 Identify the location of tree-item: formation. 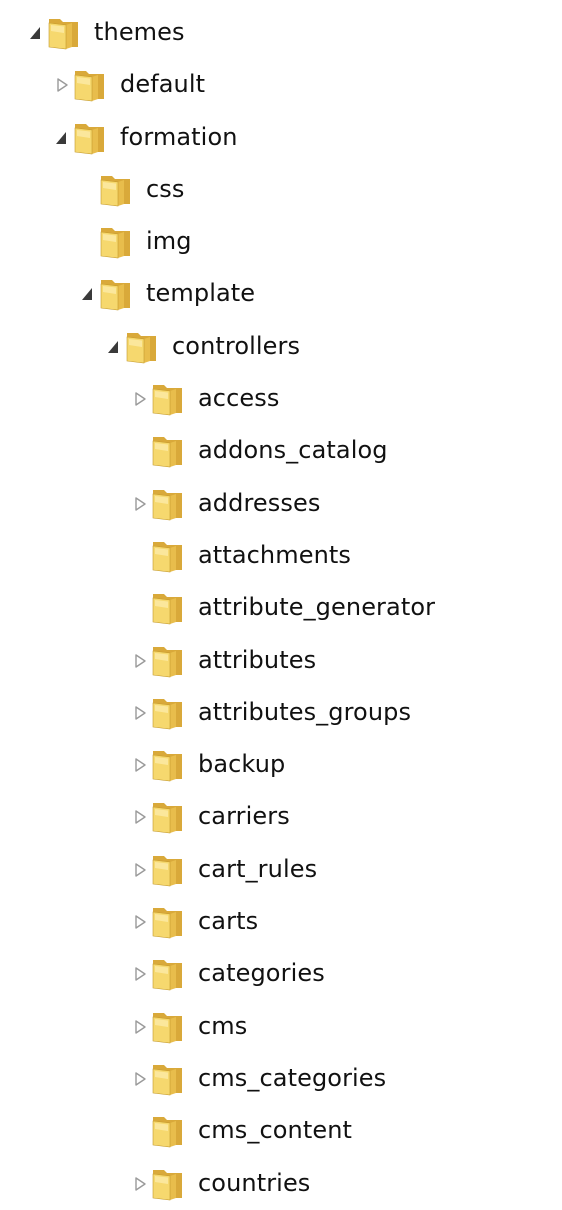
(281, 138).